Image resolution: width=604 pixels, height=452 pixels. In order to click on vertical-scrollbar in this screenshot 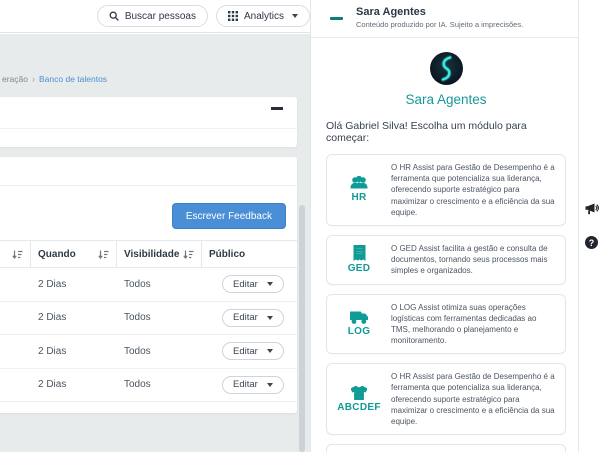, I will do `click(302, 328)`.